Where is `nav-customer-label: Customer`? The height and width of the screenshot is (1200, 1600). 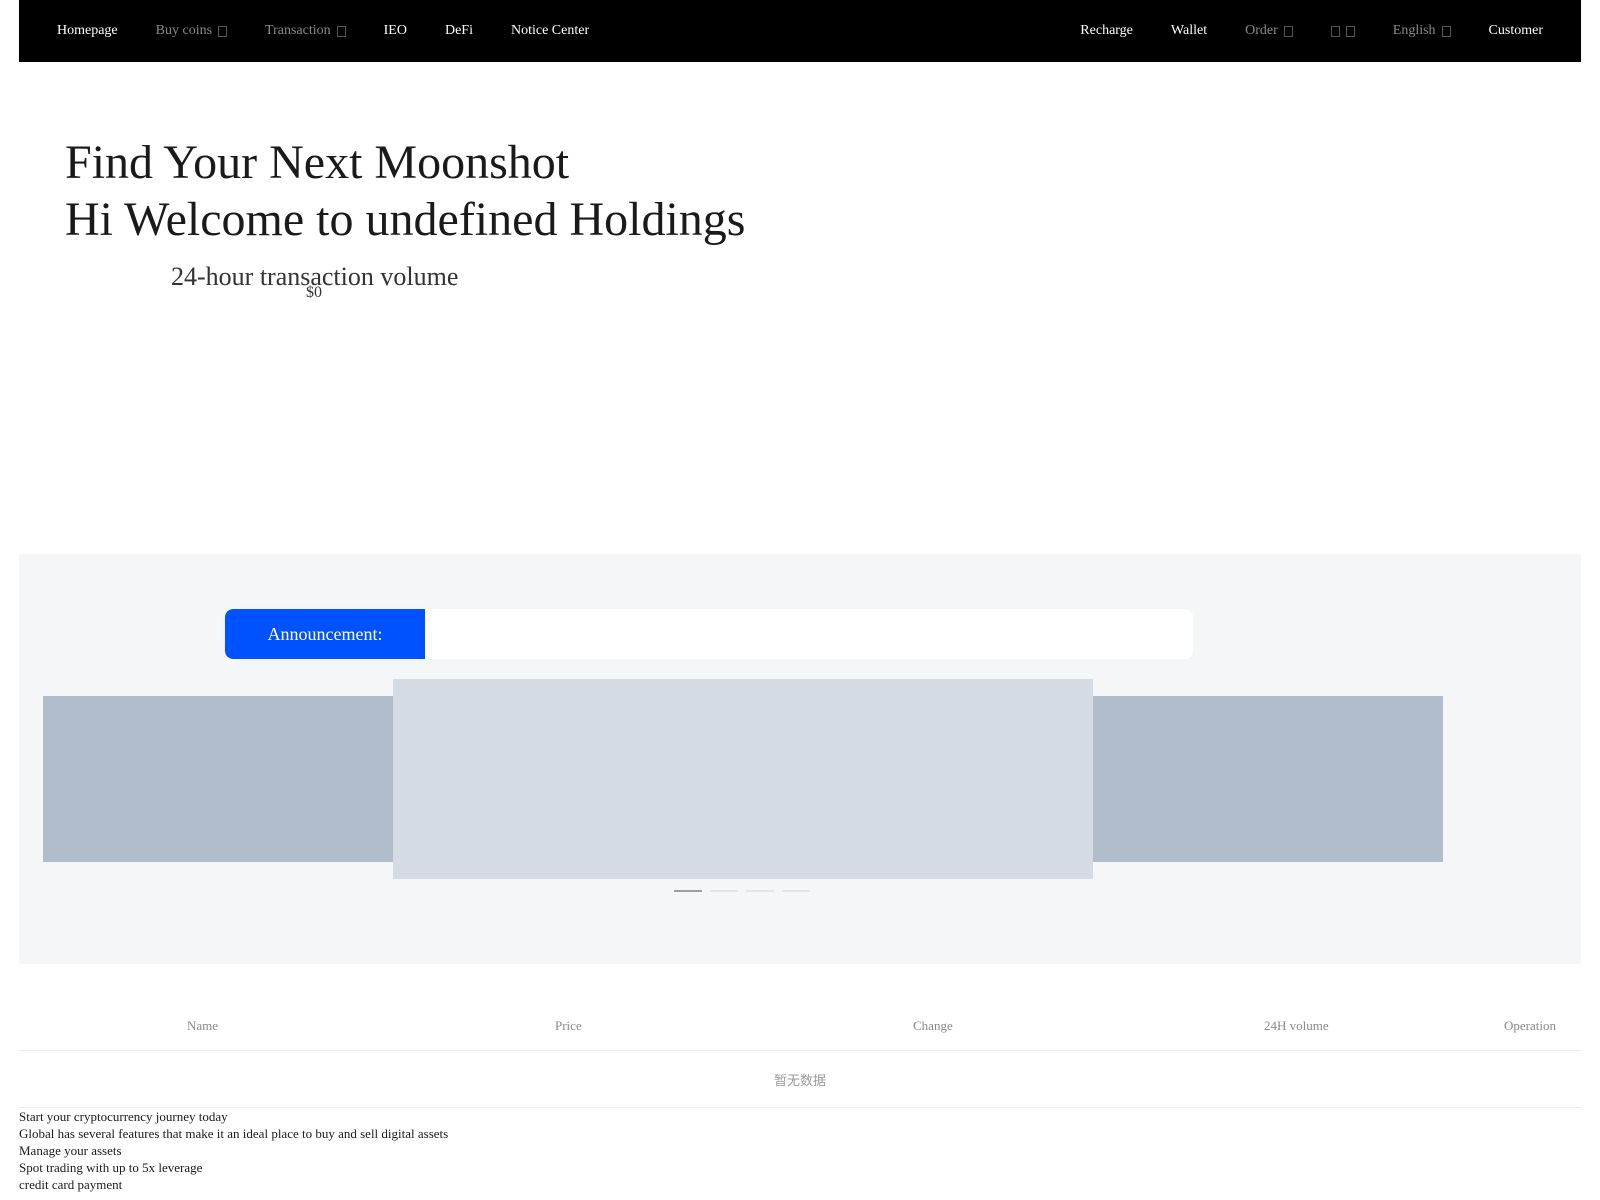
nav-customer-label: Customer is located at coordinates (1515, 30).